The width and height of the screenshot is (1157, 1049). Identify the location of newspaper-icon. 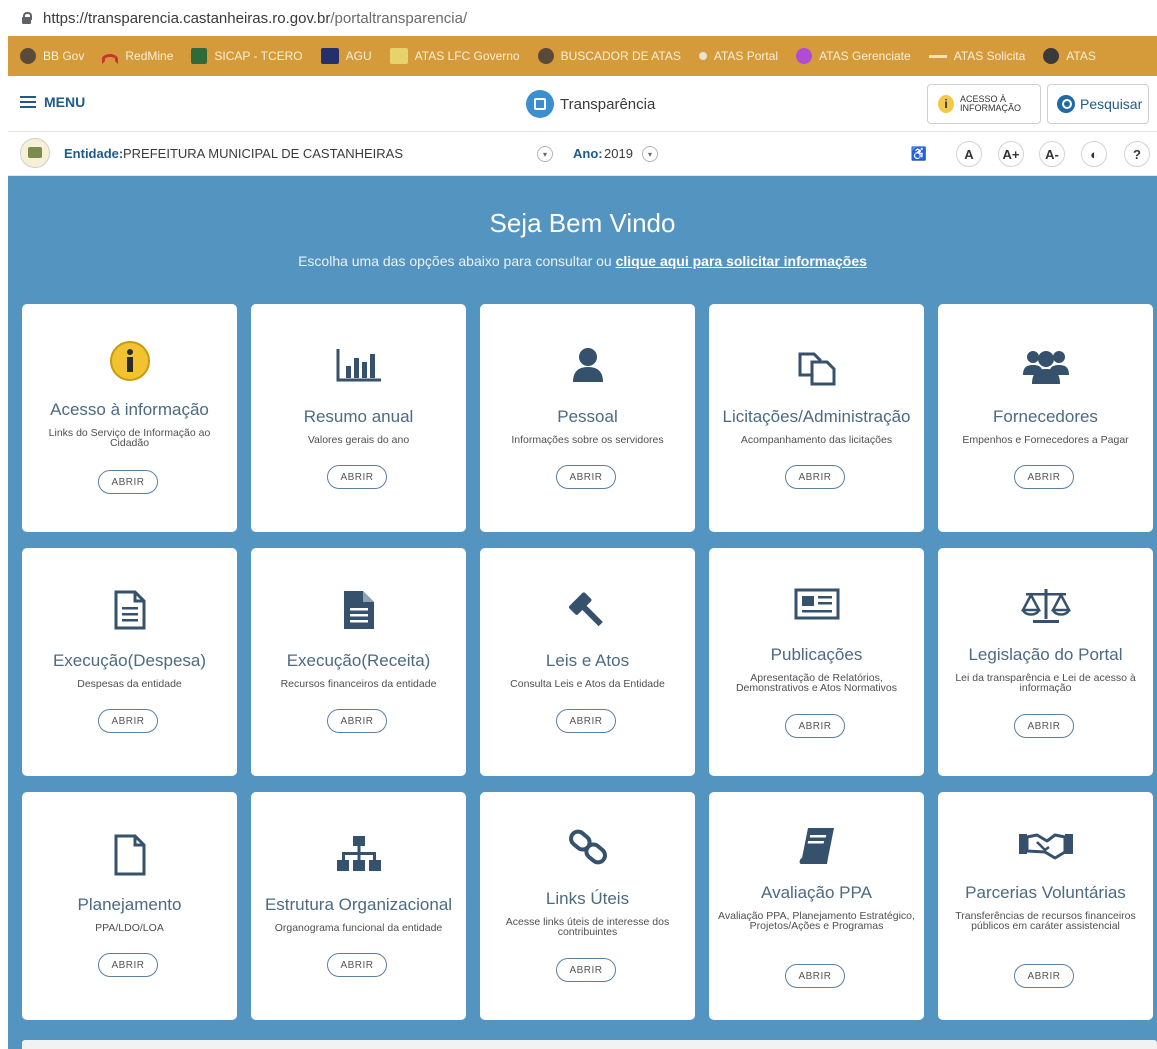
(816, 604).